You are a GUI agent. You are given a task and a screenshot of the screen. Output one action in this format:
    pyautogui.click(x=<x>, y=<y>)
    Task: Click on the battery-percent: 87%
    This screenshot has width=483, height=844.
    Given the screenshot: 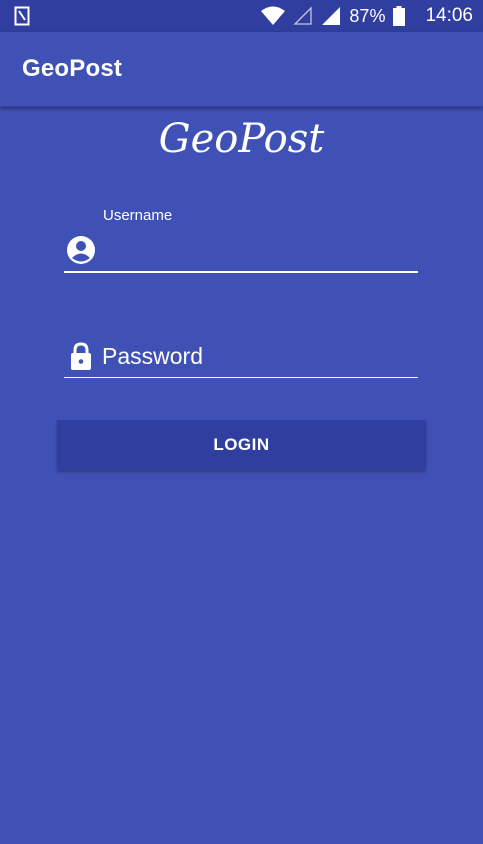 What is the action you would take?
    pyautogui.click(x=367, y=16)
    